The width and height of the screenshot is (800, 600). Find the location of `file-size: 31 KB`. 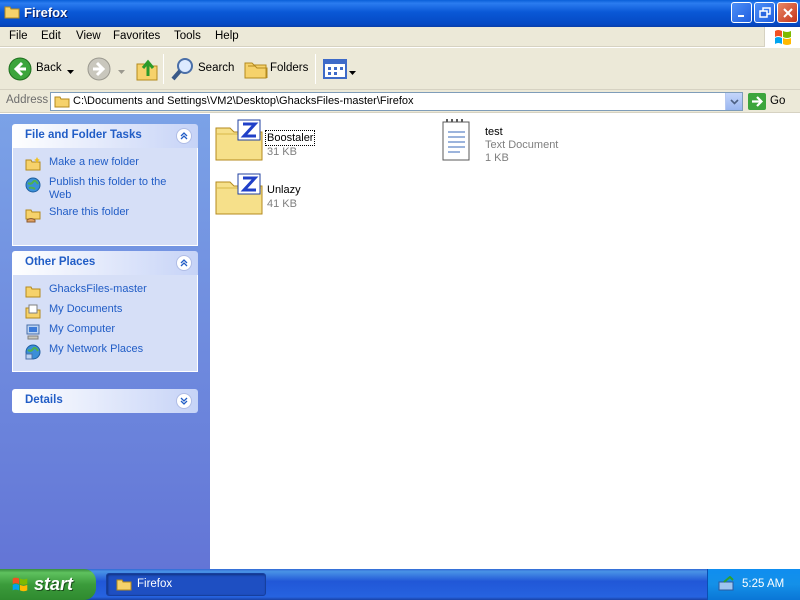

file-size: 31 KB is located at coordinates (282, 152).